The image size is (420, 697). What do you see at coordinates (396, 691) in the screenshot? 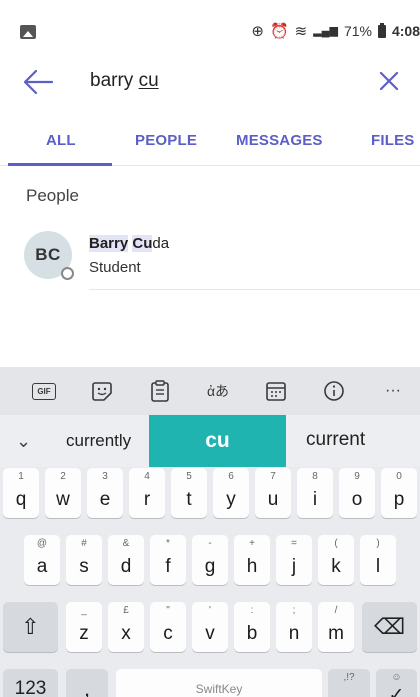
I see `checkmark-icon: ✓` at bounding box center [396, 691].